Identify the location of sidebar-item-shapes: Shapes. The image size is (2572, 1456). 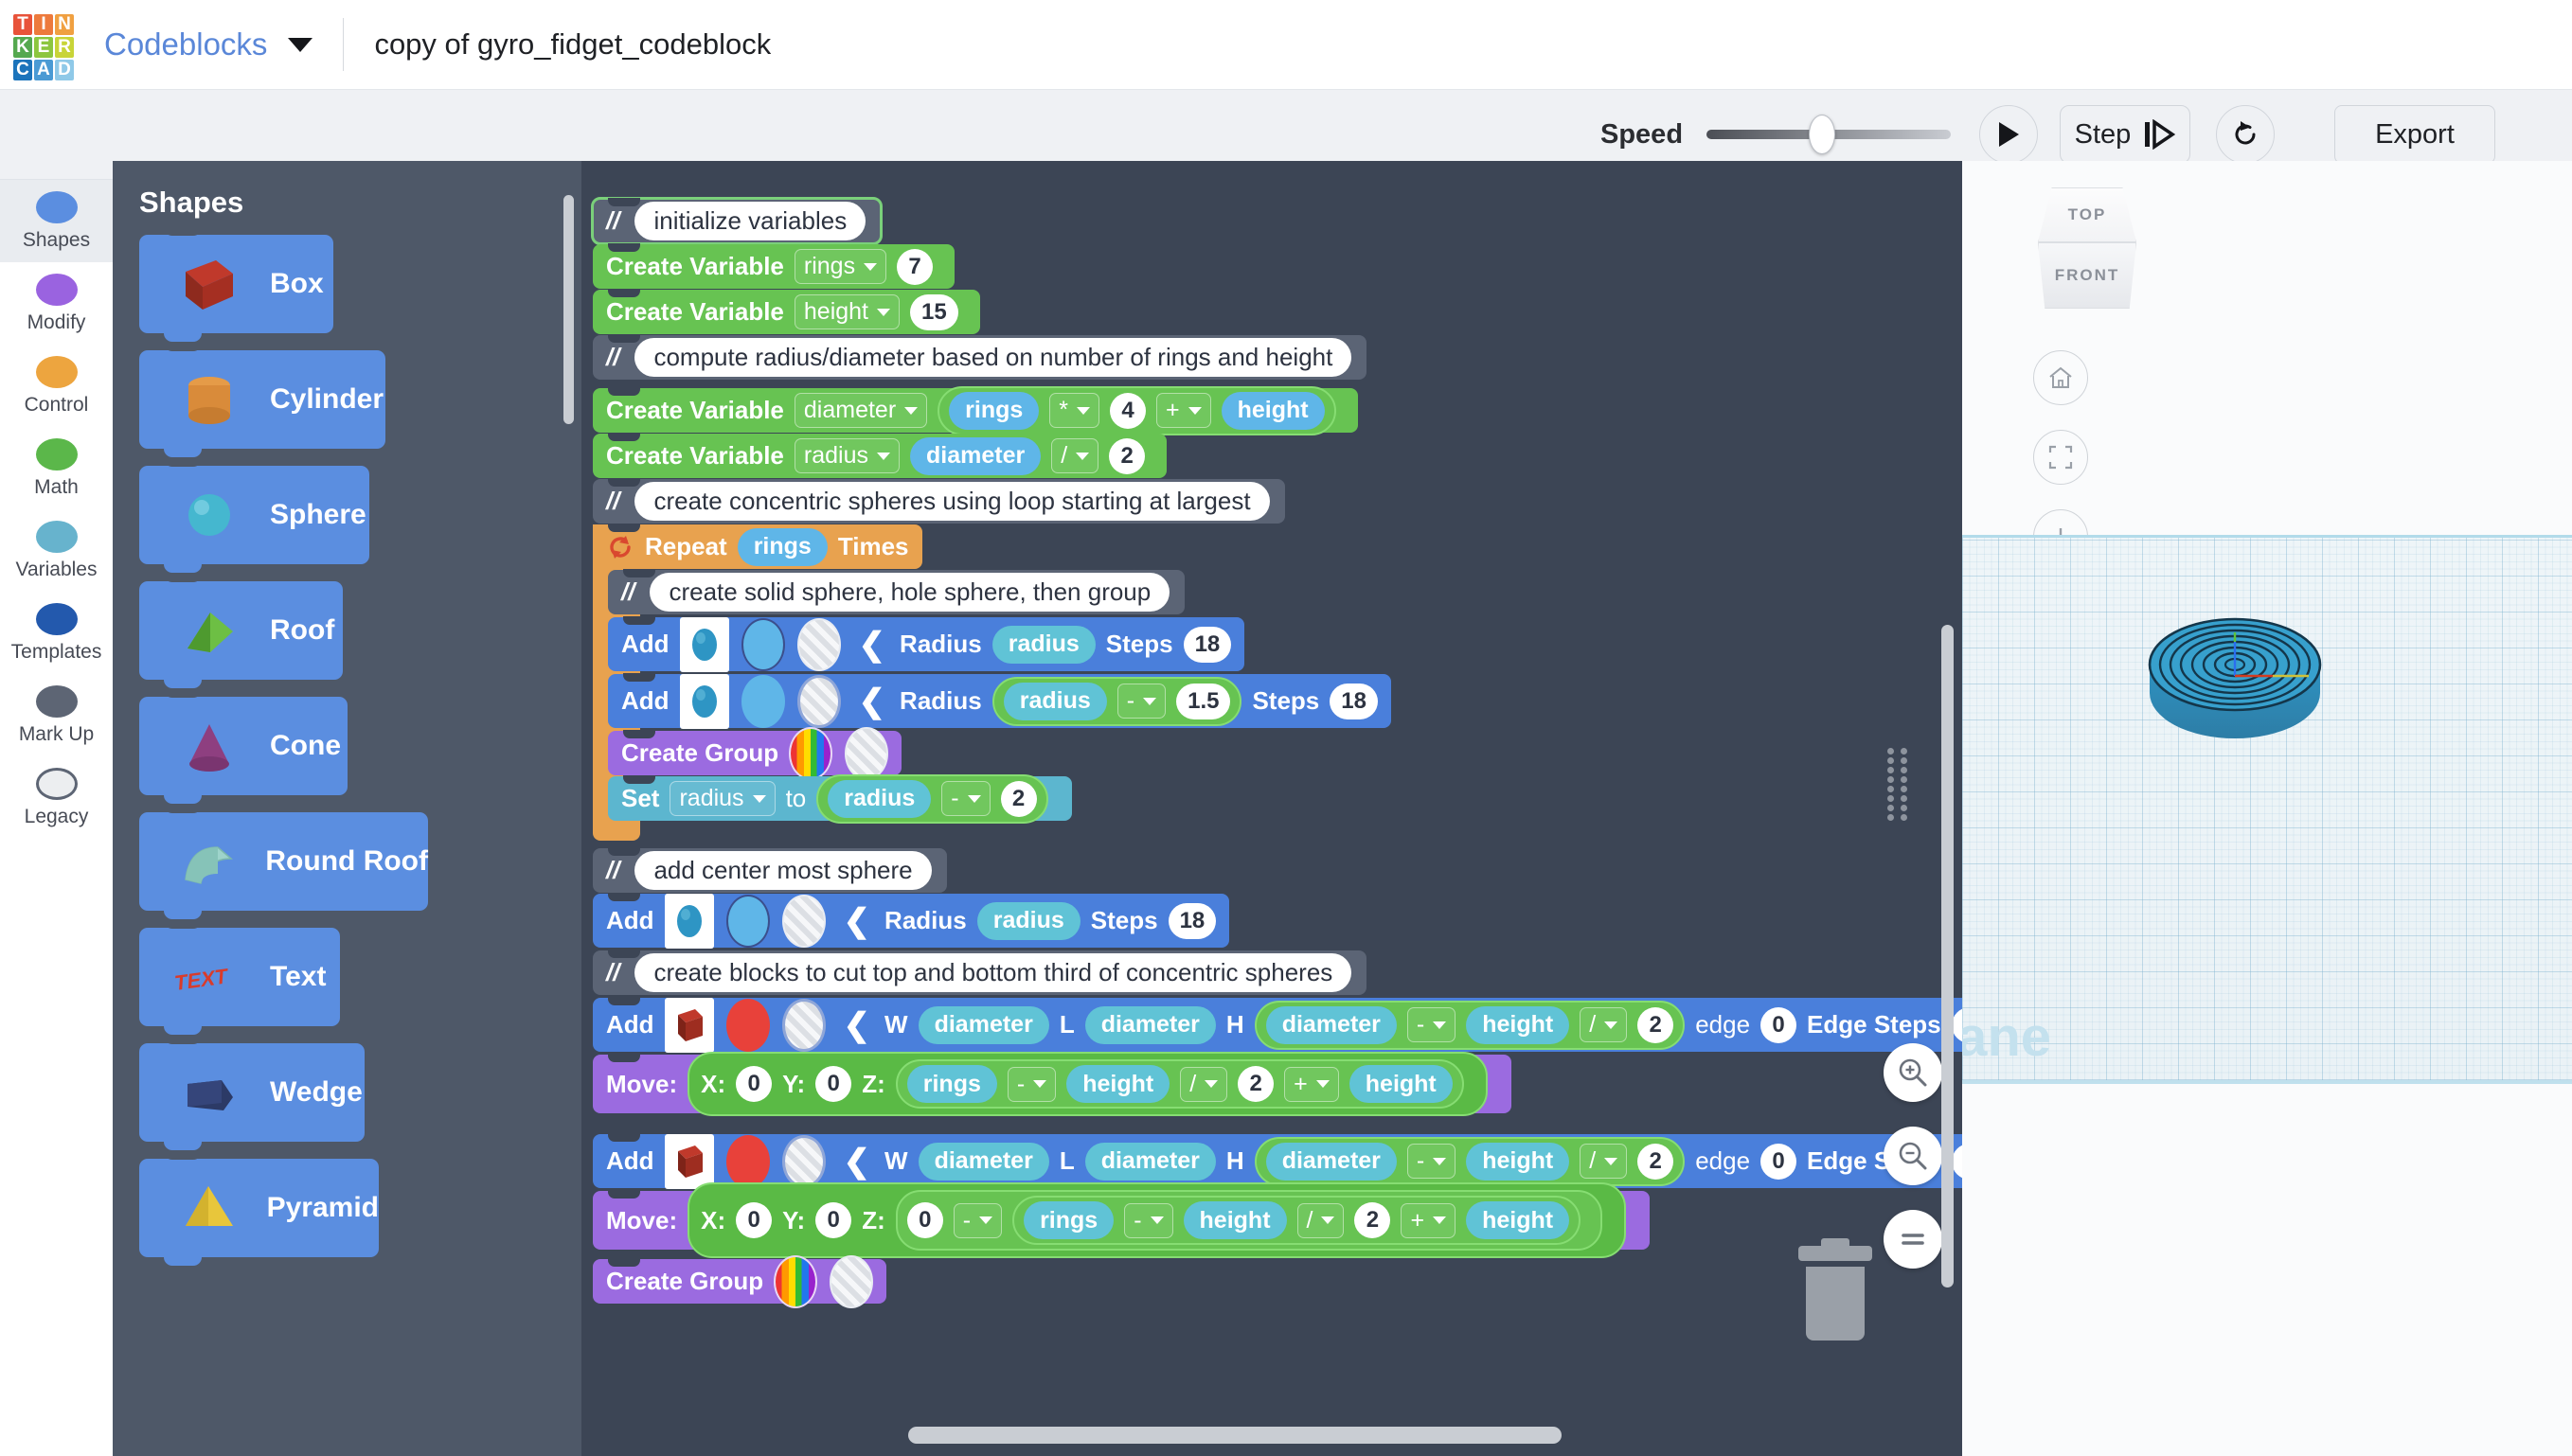
(56, 221).